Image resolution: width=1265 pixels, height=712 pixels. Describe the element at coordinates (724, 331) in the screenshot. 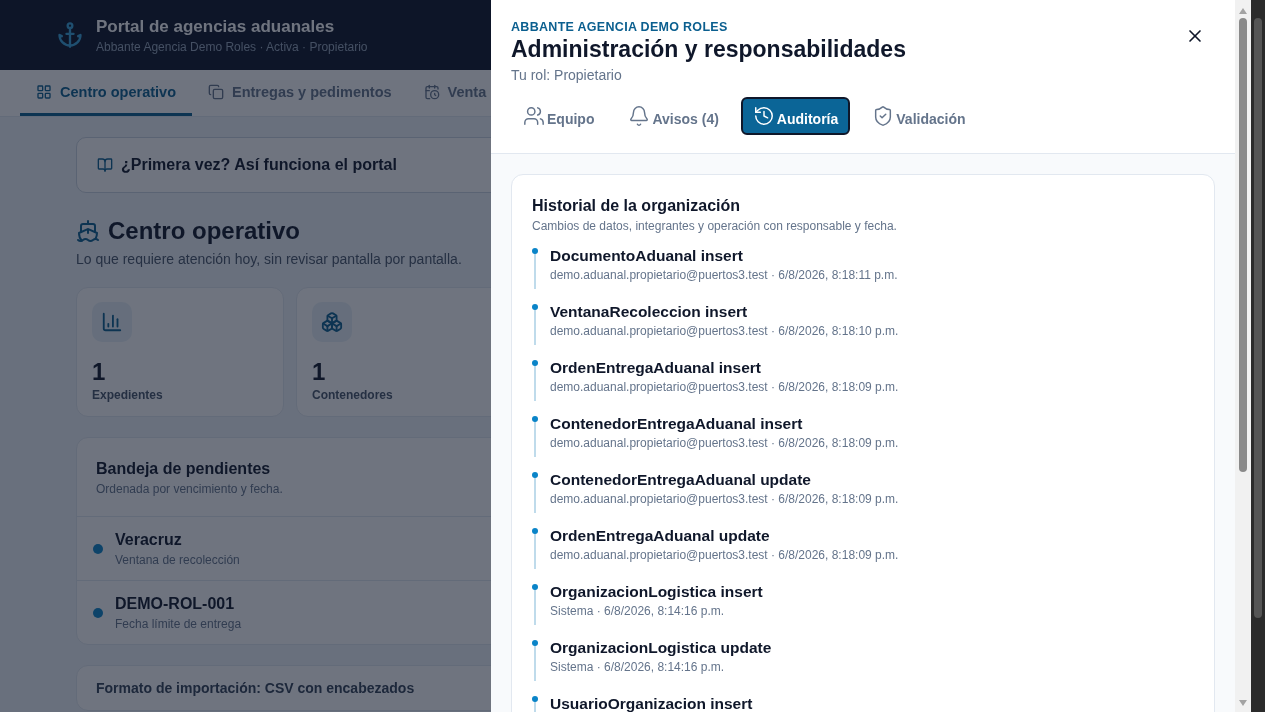

I see `entry-meta: demo.aduanal.propietario@puertos3.test · 6/8/2026, 8:18:10 p.m.` at that location.